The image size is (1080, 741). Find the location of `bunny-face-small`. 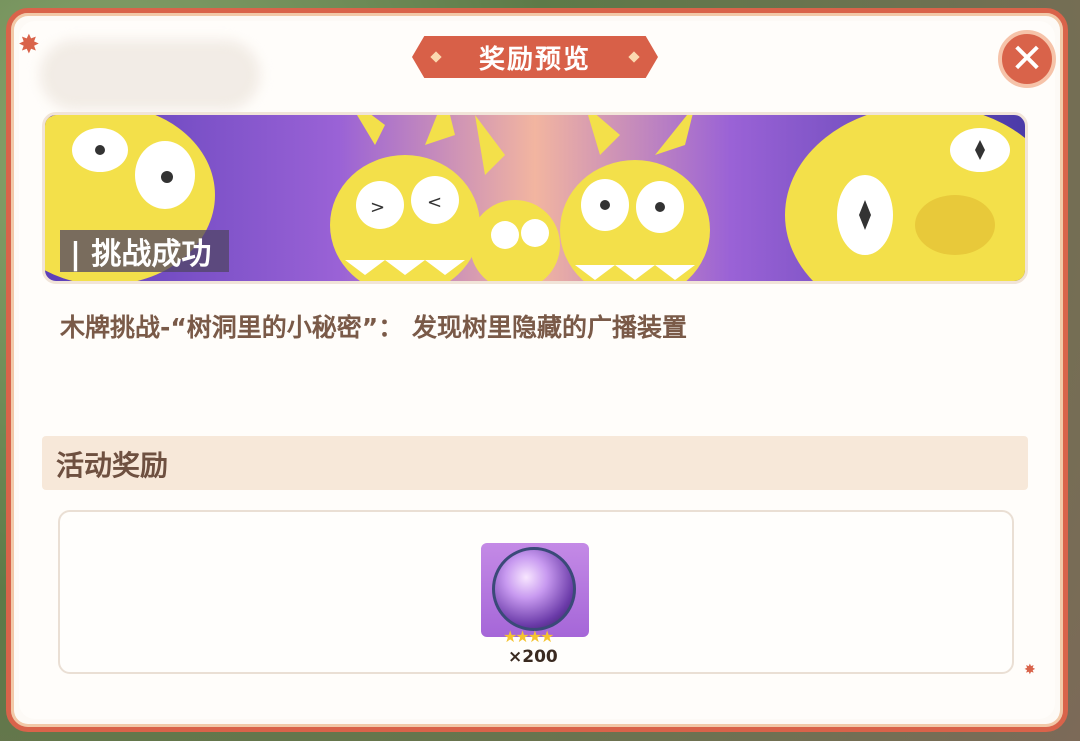

bunny-face-small is located at coordinates (515, 198).